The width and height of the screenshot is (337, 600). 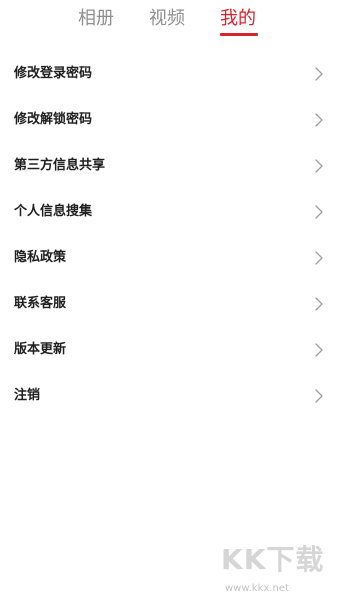 What do you see at coordinates (40, 349) in the screenshot?
I see `menu-item-label: 版本更新` at bounding box center [40, 349].